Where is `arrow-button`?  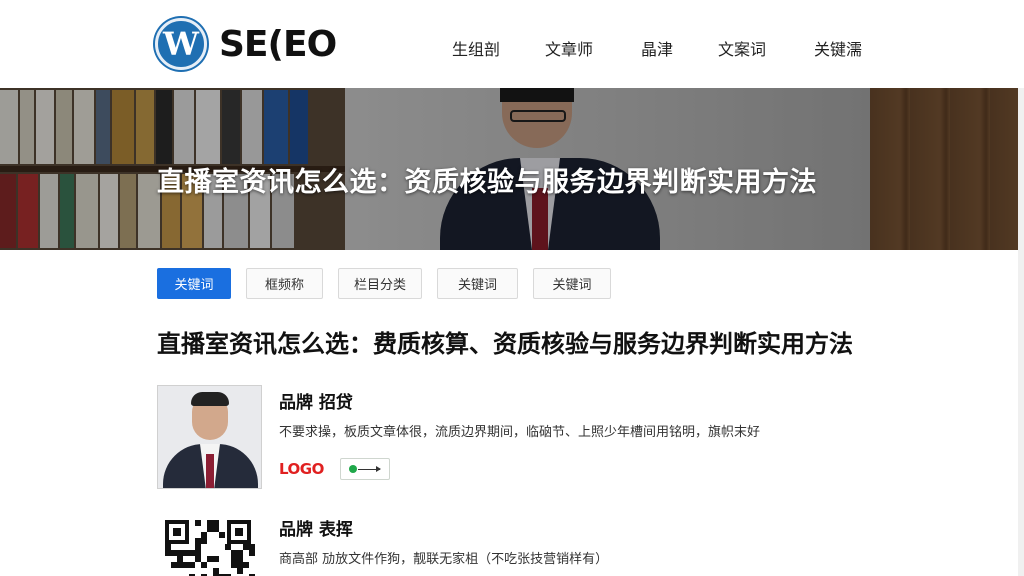
arrow-button is located at coordinates (365, 469).